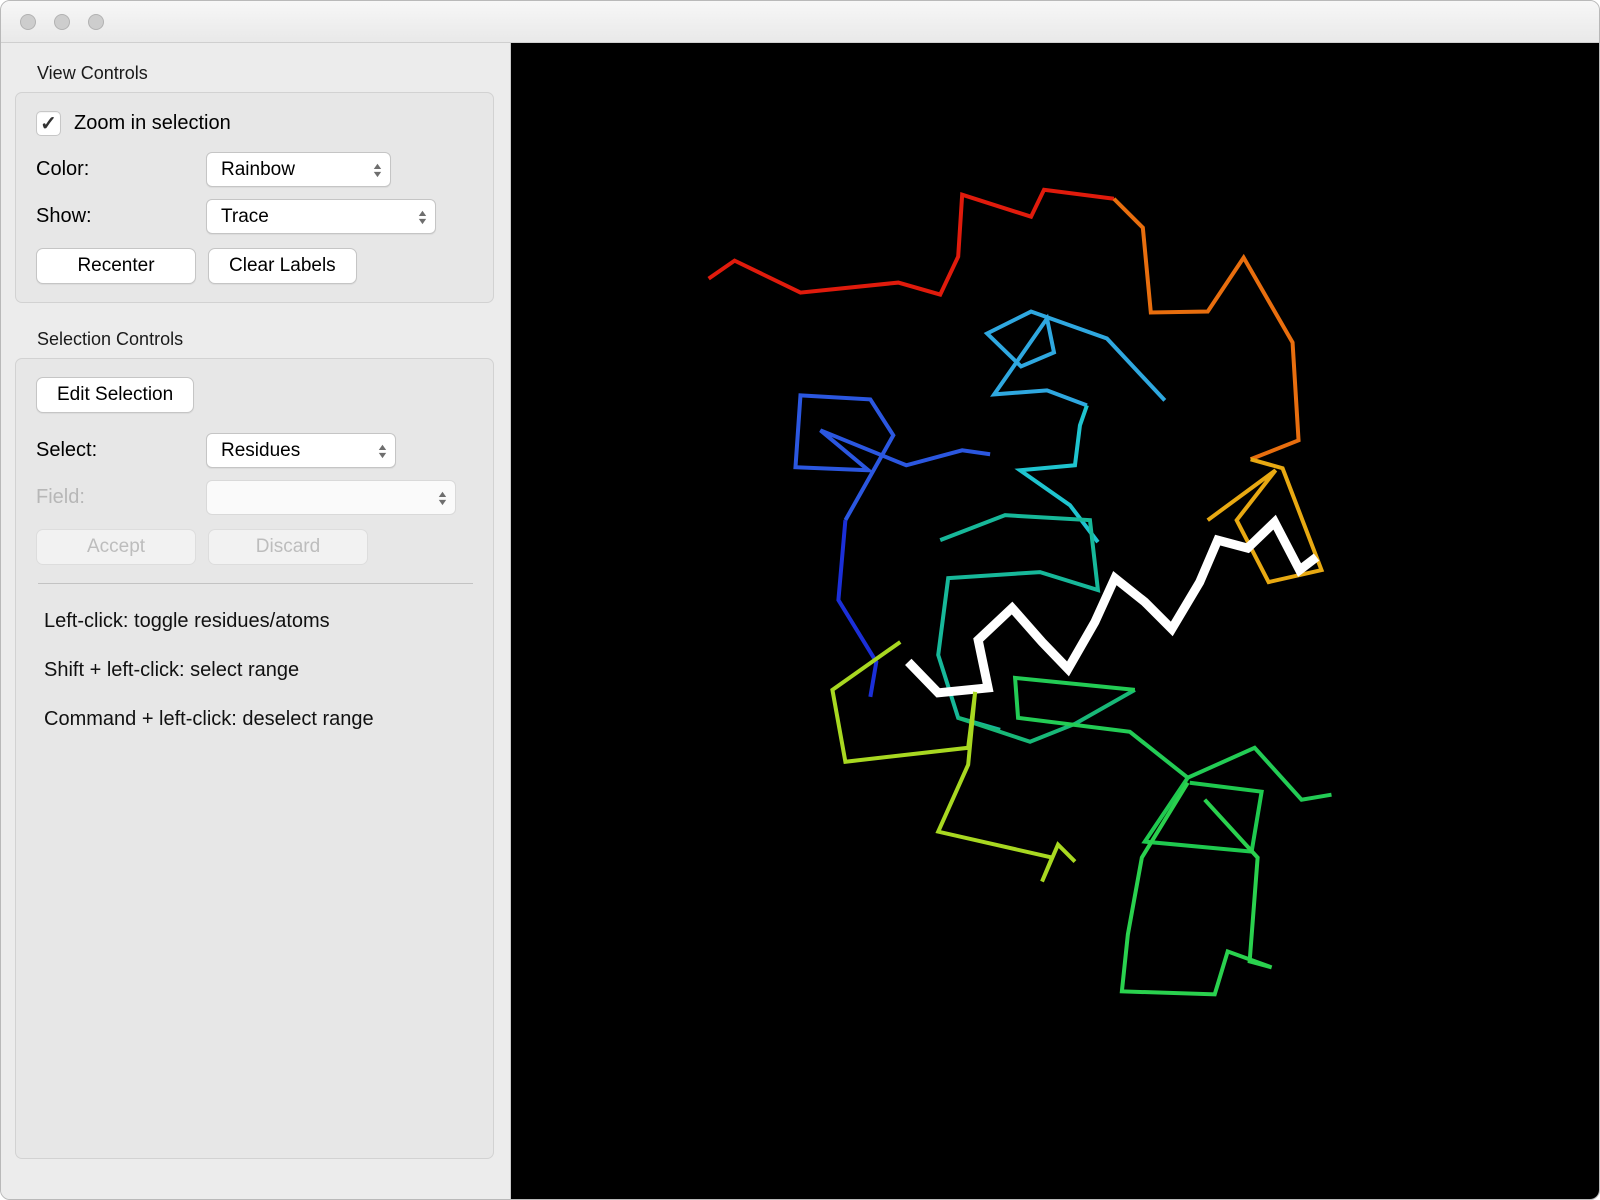 This screenshot has height=1200, width=1600. Describe the element at coordinates (187, 621) in the screenshot. I see `help-left-click: Left-click: toggle residues/atoms` at that location.